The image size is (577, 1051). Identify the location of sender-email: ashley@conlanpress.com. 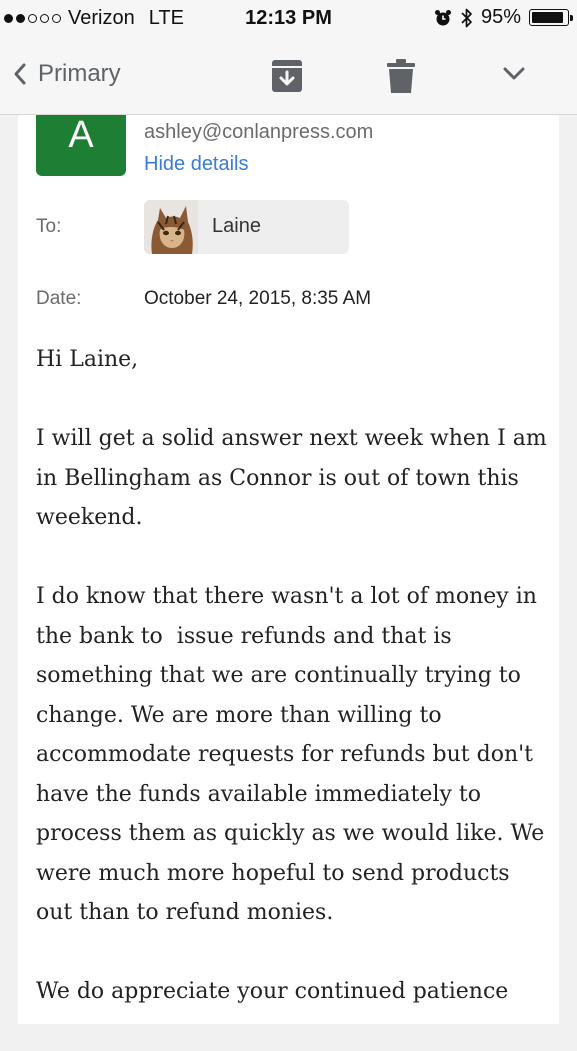
(259, 132).